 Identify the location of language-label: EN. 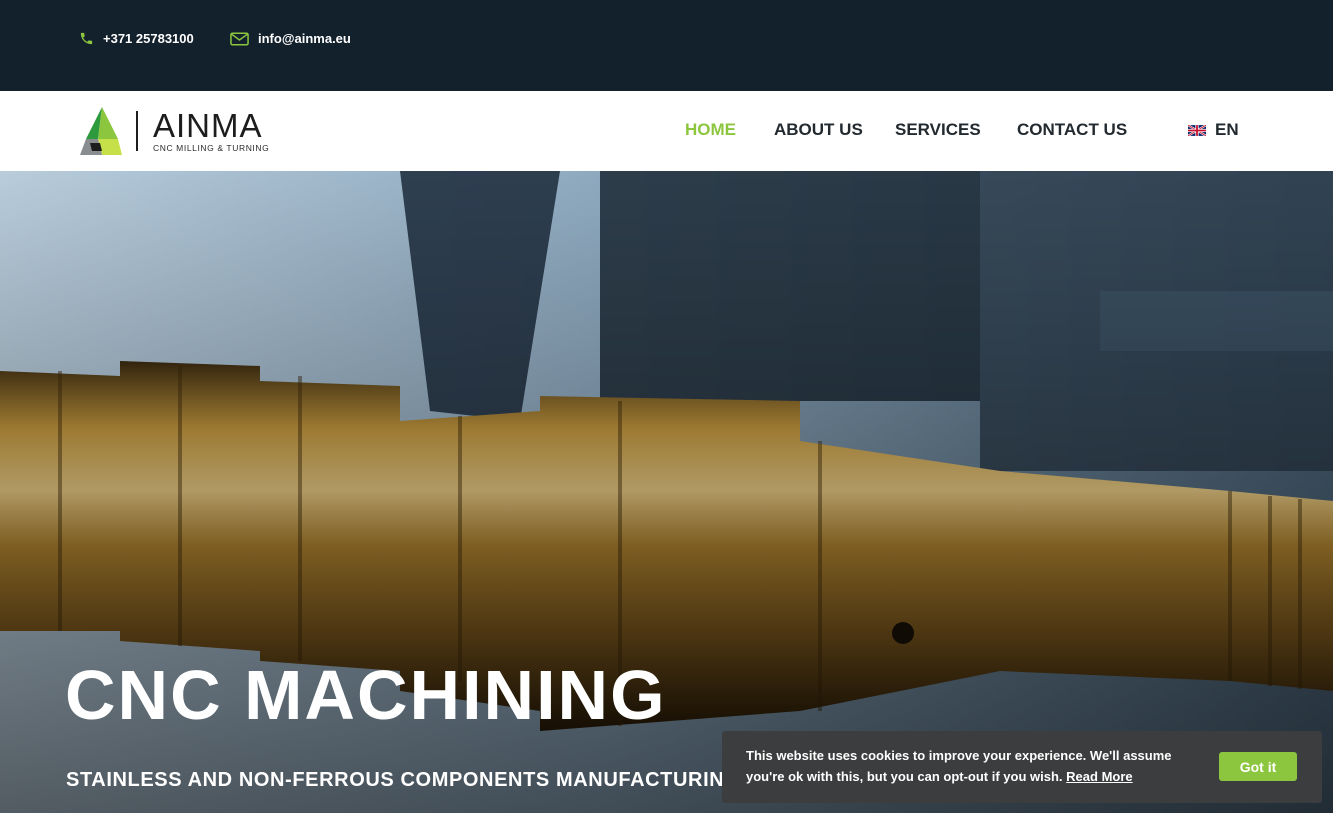
(1227, 130).